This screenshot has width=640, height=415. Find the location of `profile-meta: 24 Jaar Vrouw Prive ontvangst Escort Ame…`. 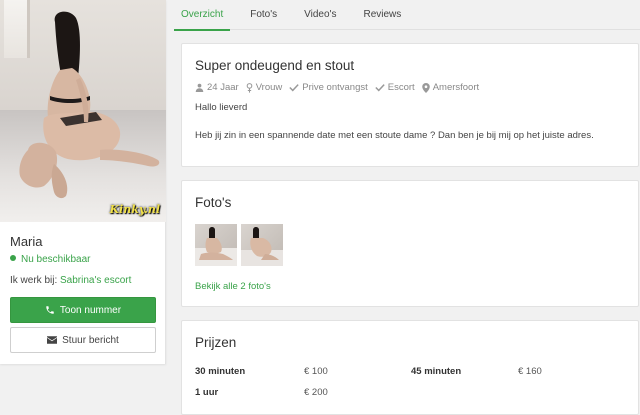

profile-meta: 24 Jaar Vrouw Prive ontvangst Escort Ame… is located at coordinates (340, 87).